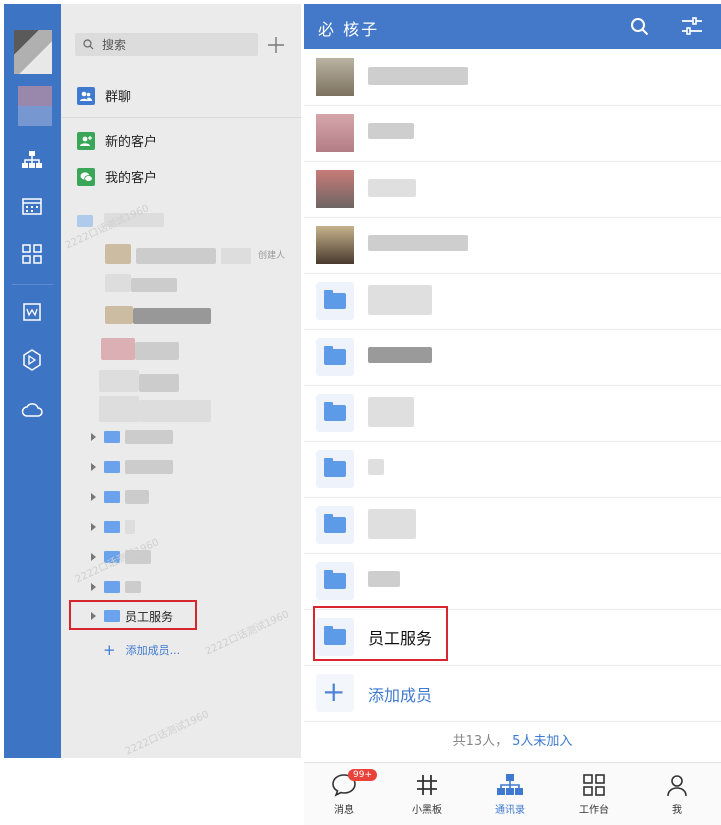  I want to click on tab-me: 我, so click(677, 793).